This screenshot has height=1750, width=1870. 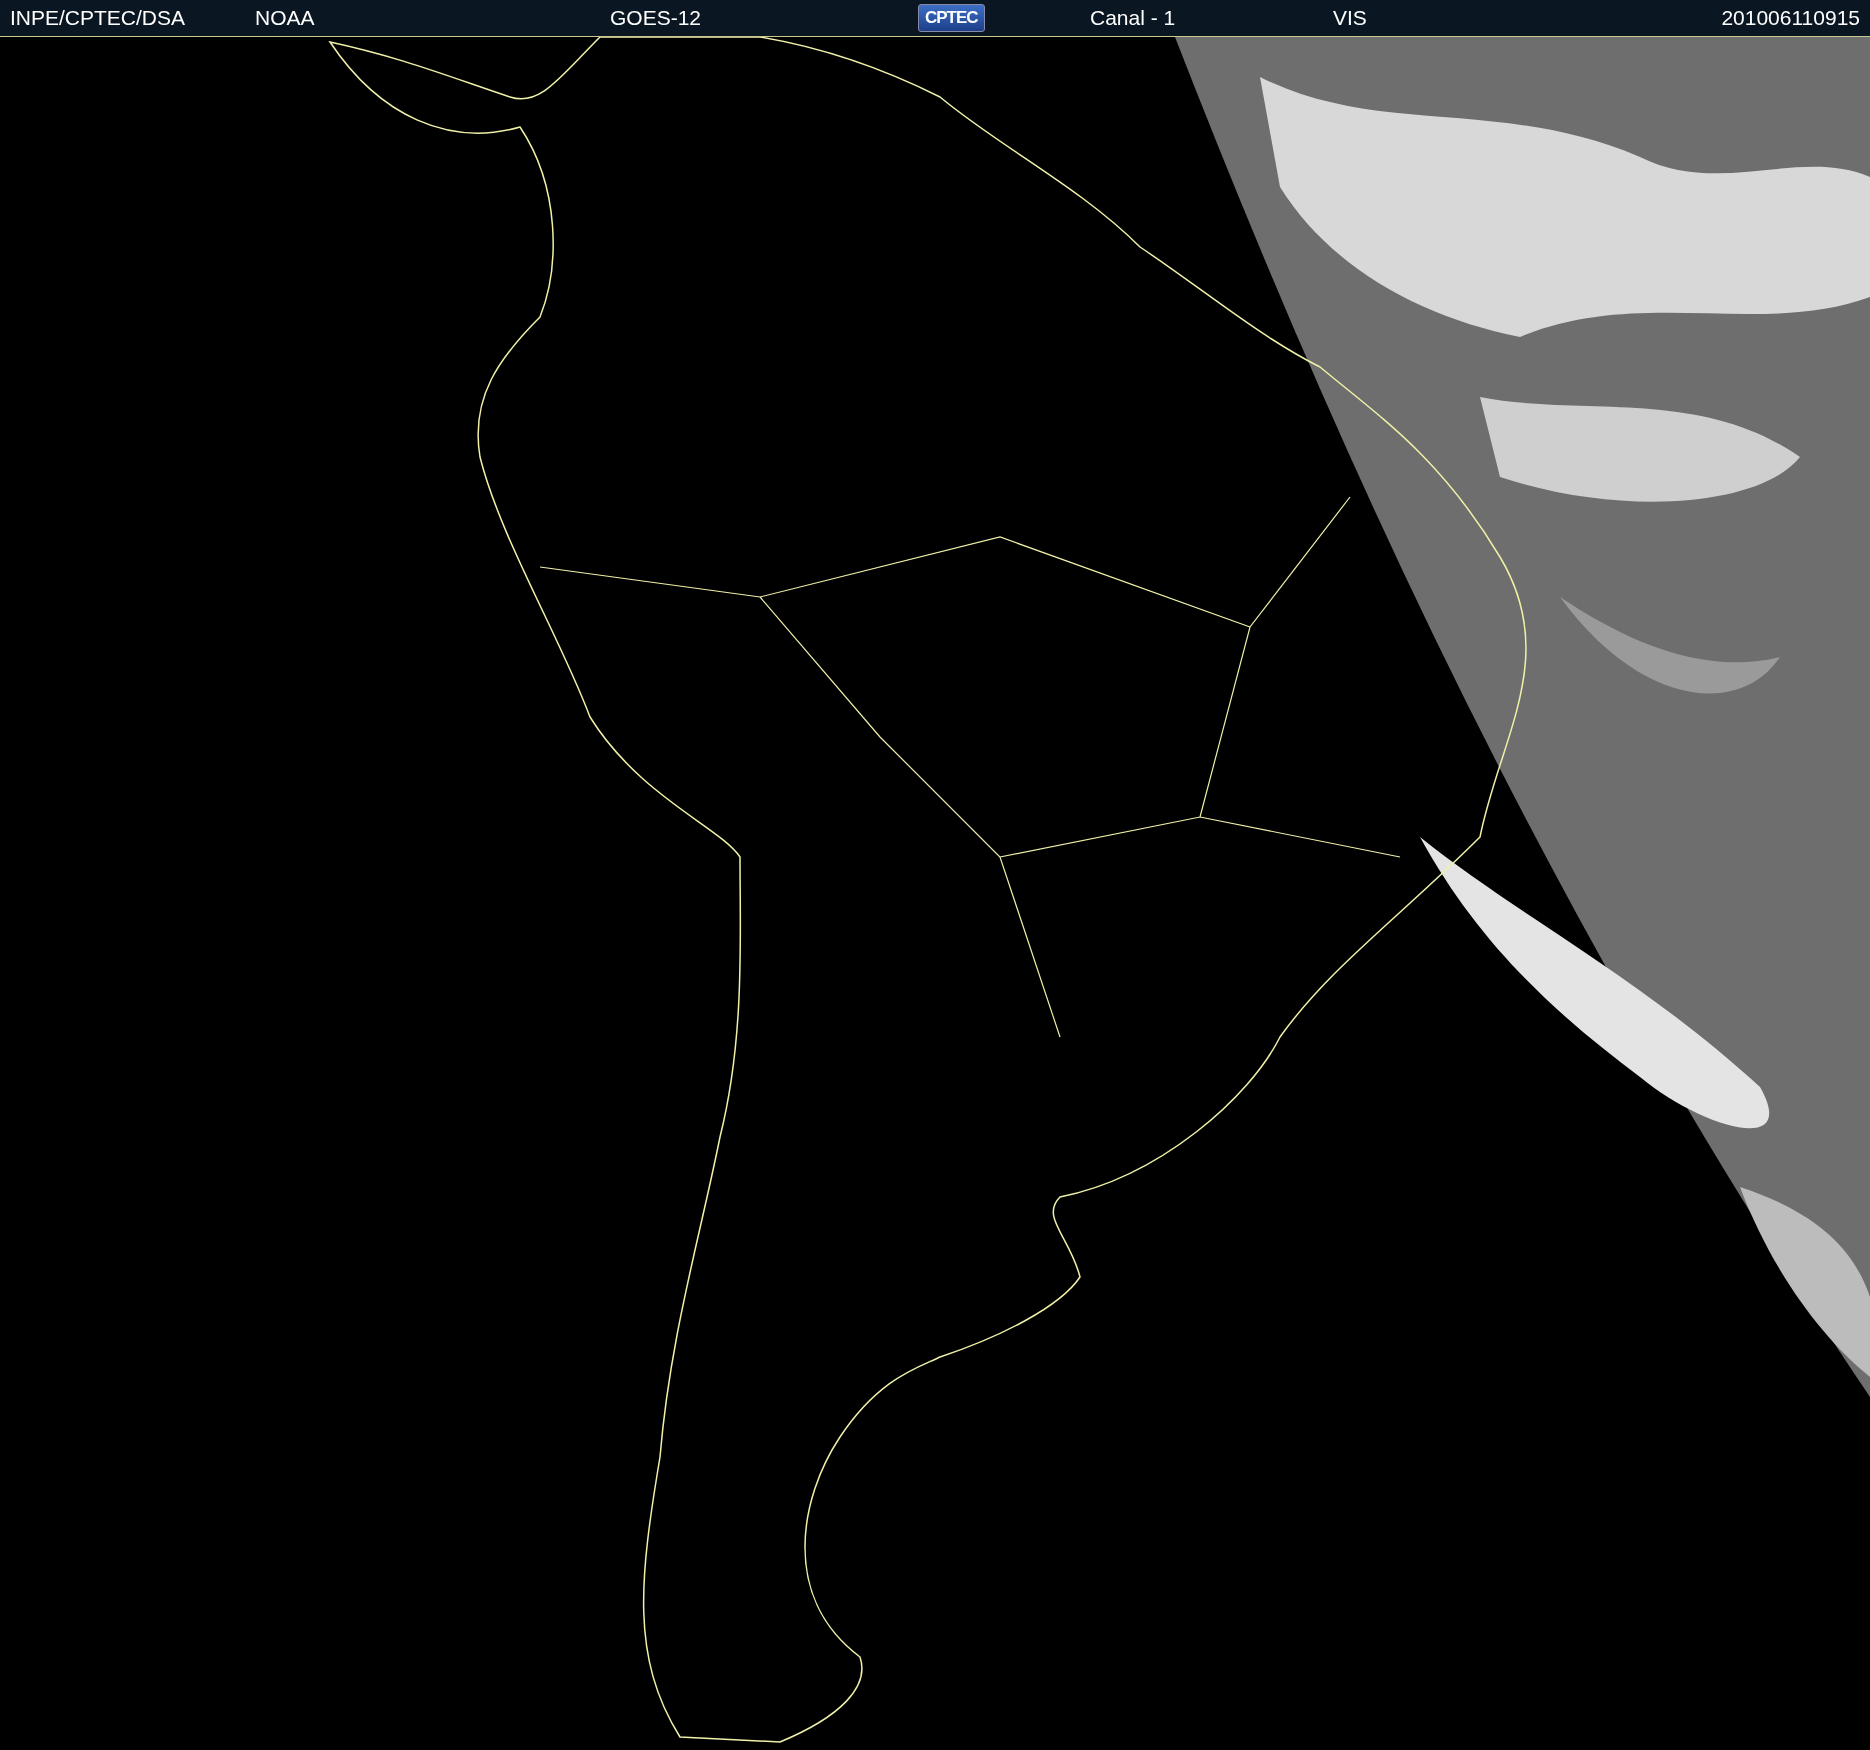 What do you see at coordinates (1132, 18) in the screenshot?
I see `header-label: Canal - 1` at bounding box center [1132, 18].